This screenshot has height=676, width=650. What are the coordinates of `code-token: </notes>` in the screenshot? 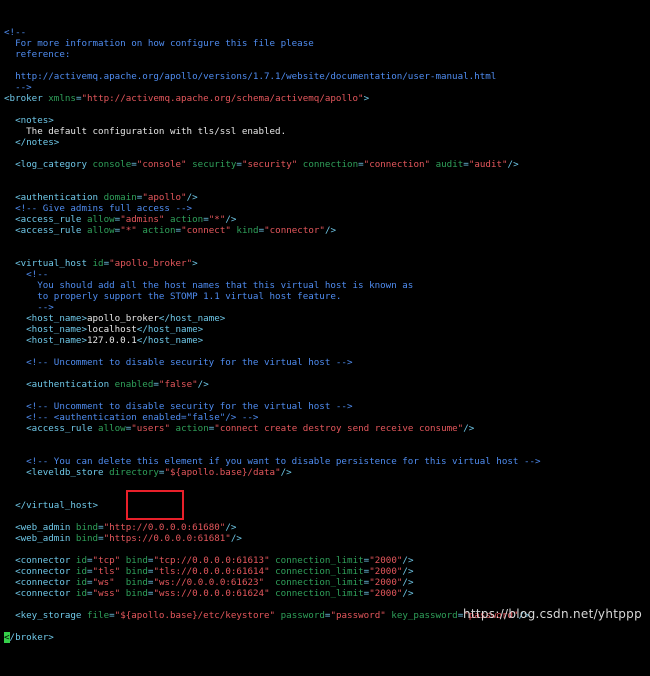 It's located at (32, 142).